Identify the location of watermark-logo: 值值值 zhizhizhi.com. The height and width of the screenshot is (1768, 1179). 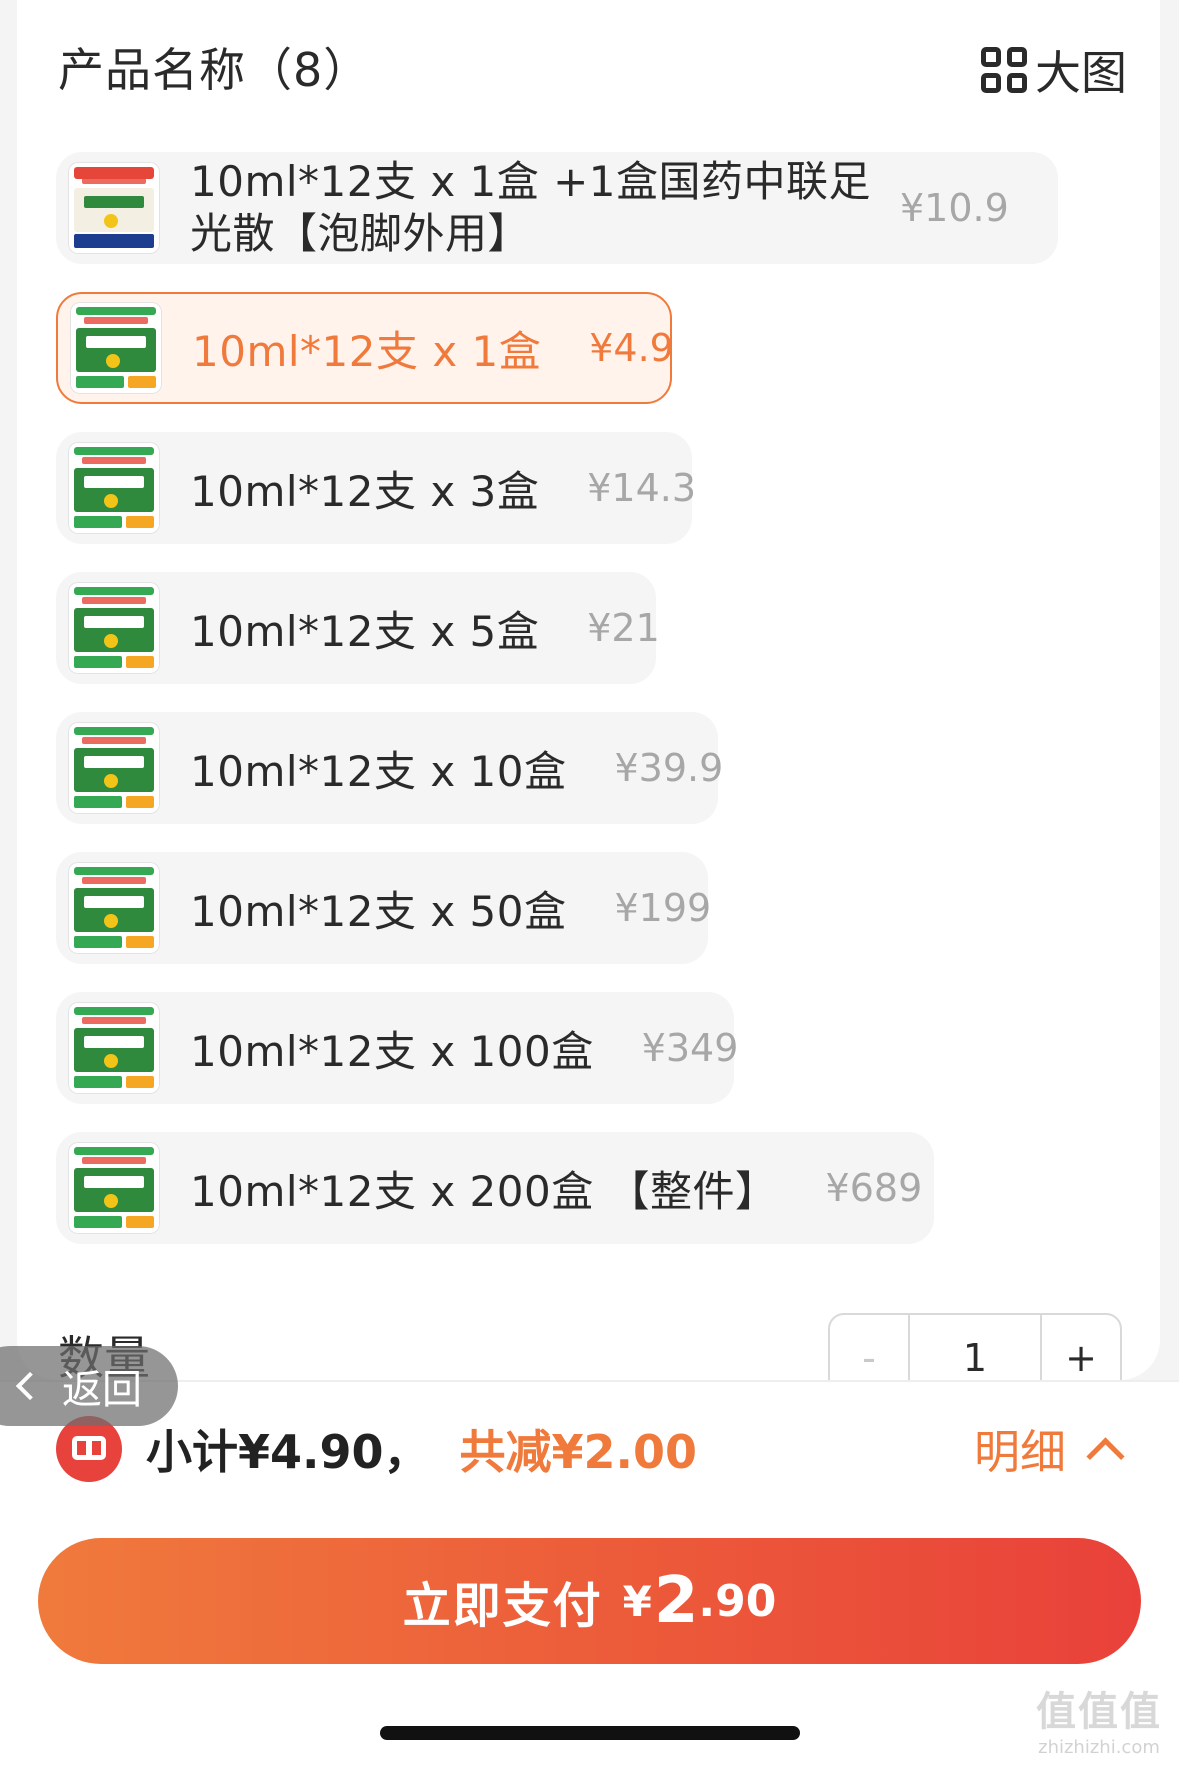
(1099, 1718).